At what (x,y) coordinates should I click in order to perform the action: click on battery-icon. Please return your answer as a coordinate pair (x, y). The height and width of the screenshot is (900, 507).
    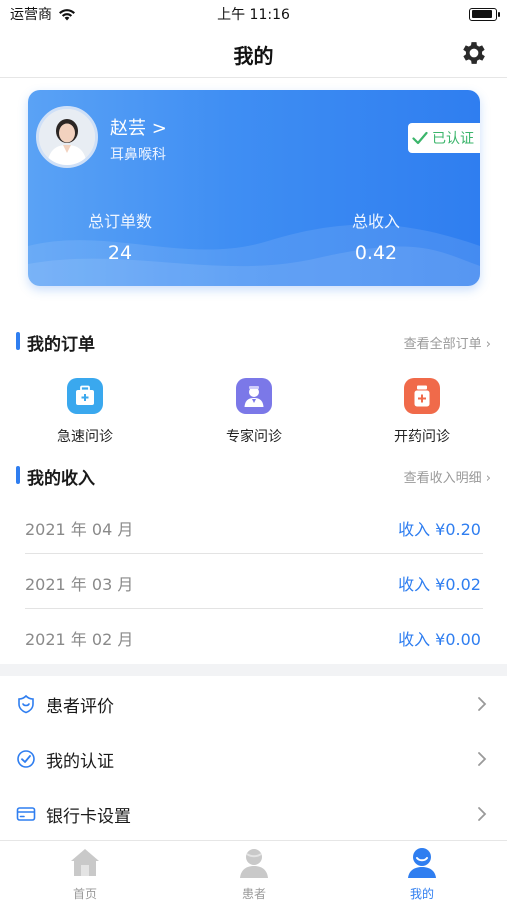
    Looking at the image, I should click on (484, 14).